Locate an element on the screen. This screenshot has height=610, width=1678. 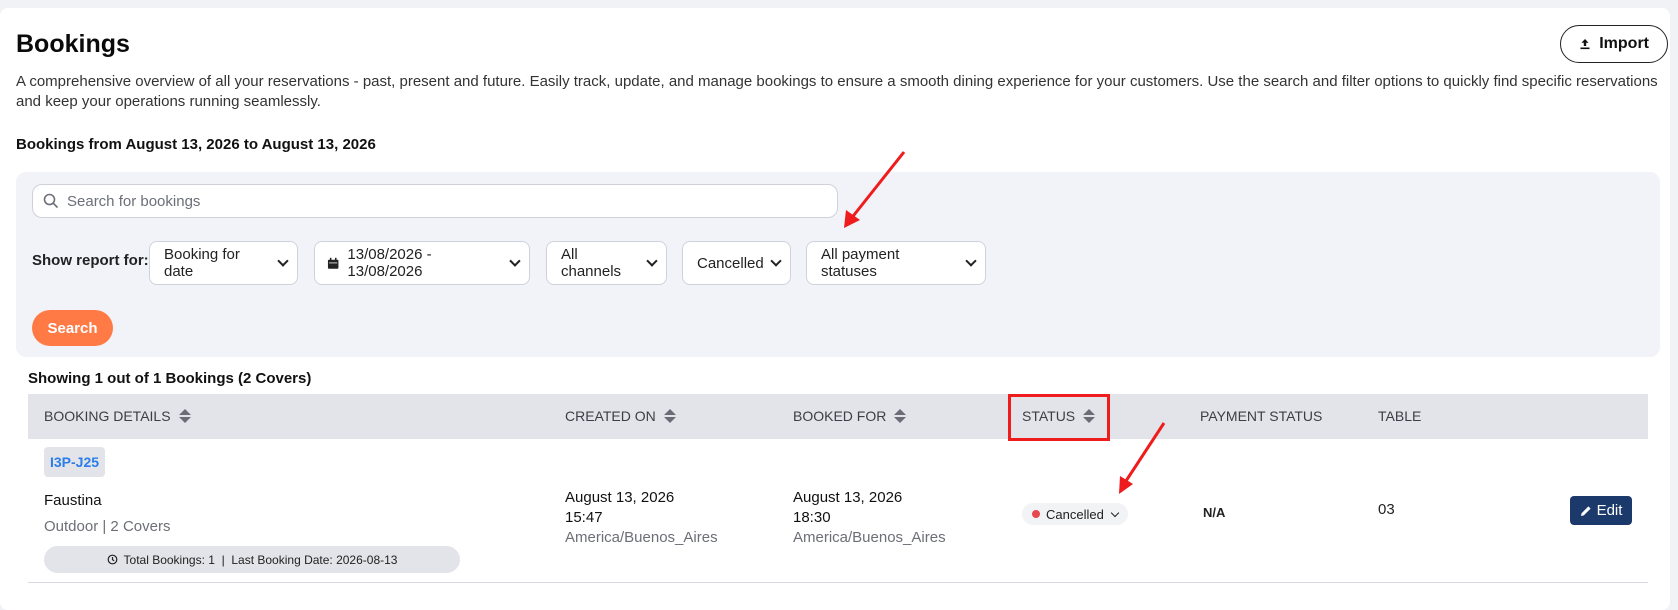
payment-status-select: All payment statuses is located at coordinates (896, 263).